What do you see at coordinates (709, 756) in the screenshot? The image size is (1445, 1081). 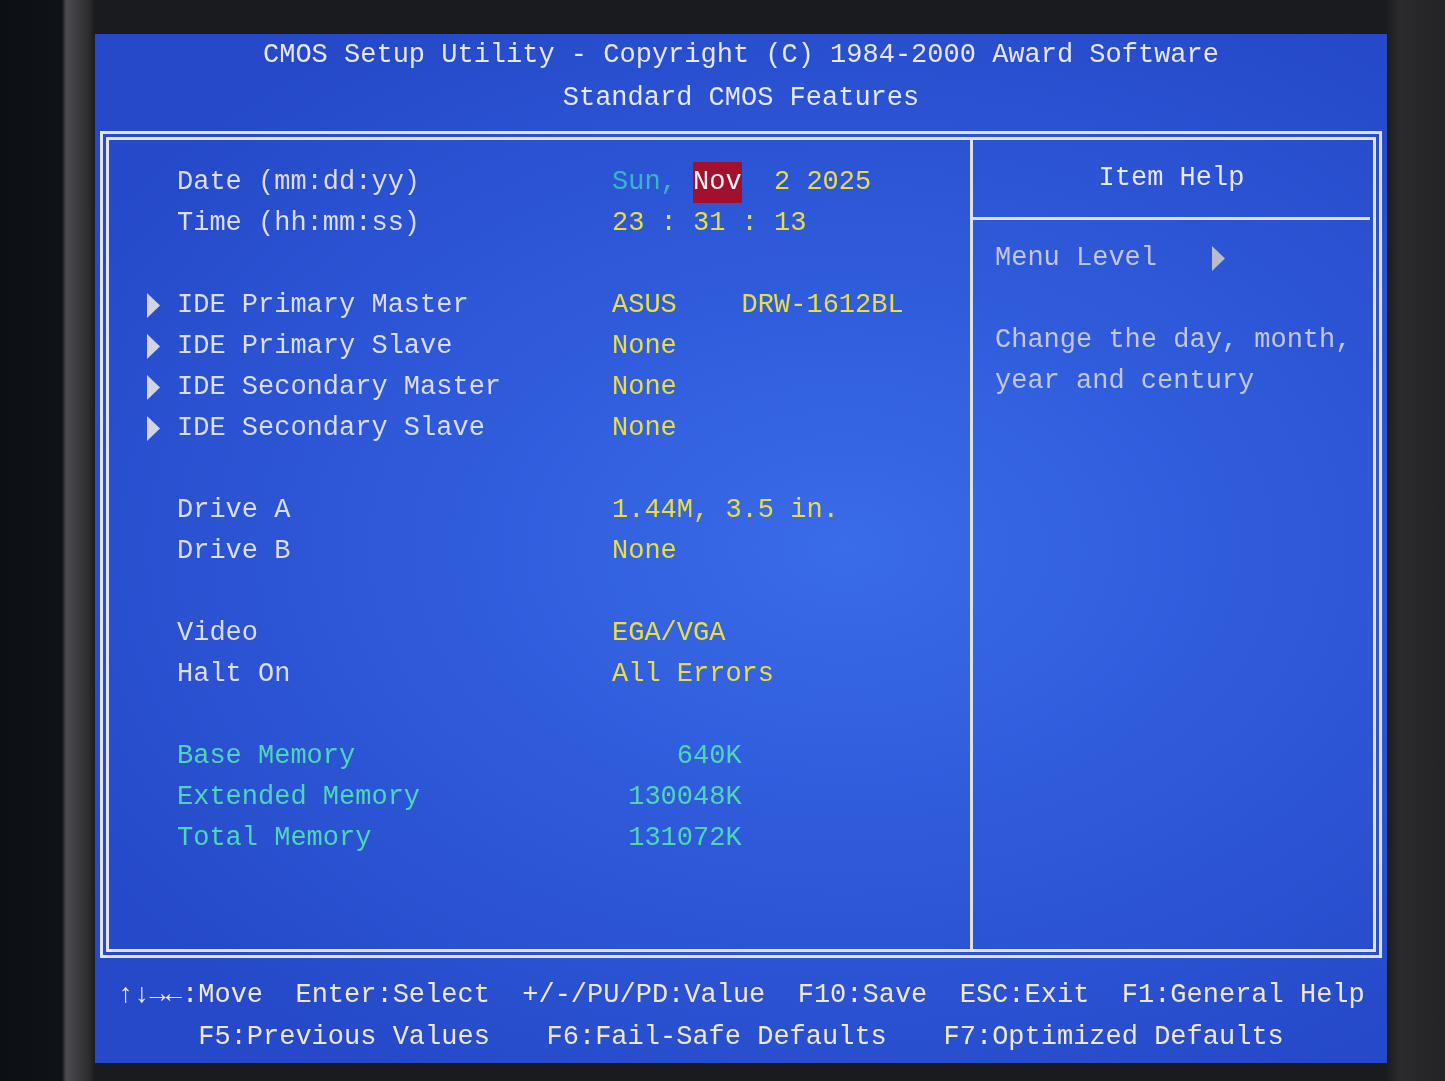 I see `memory-value: 640K` at bounding box center [709, 756].